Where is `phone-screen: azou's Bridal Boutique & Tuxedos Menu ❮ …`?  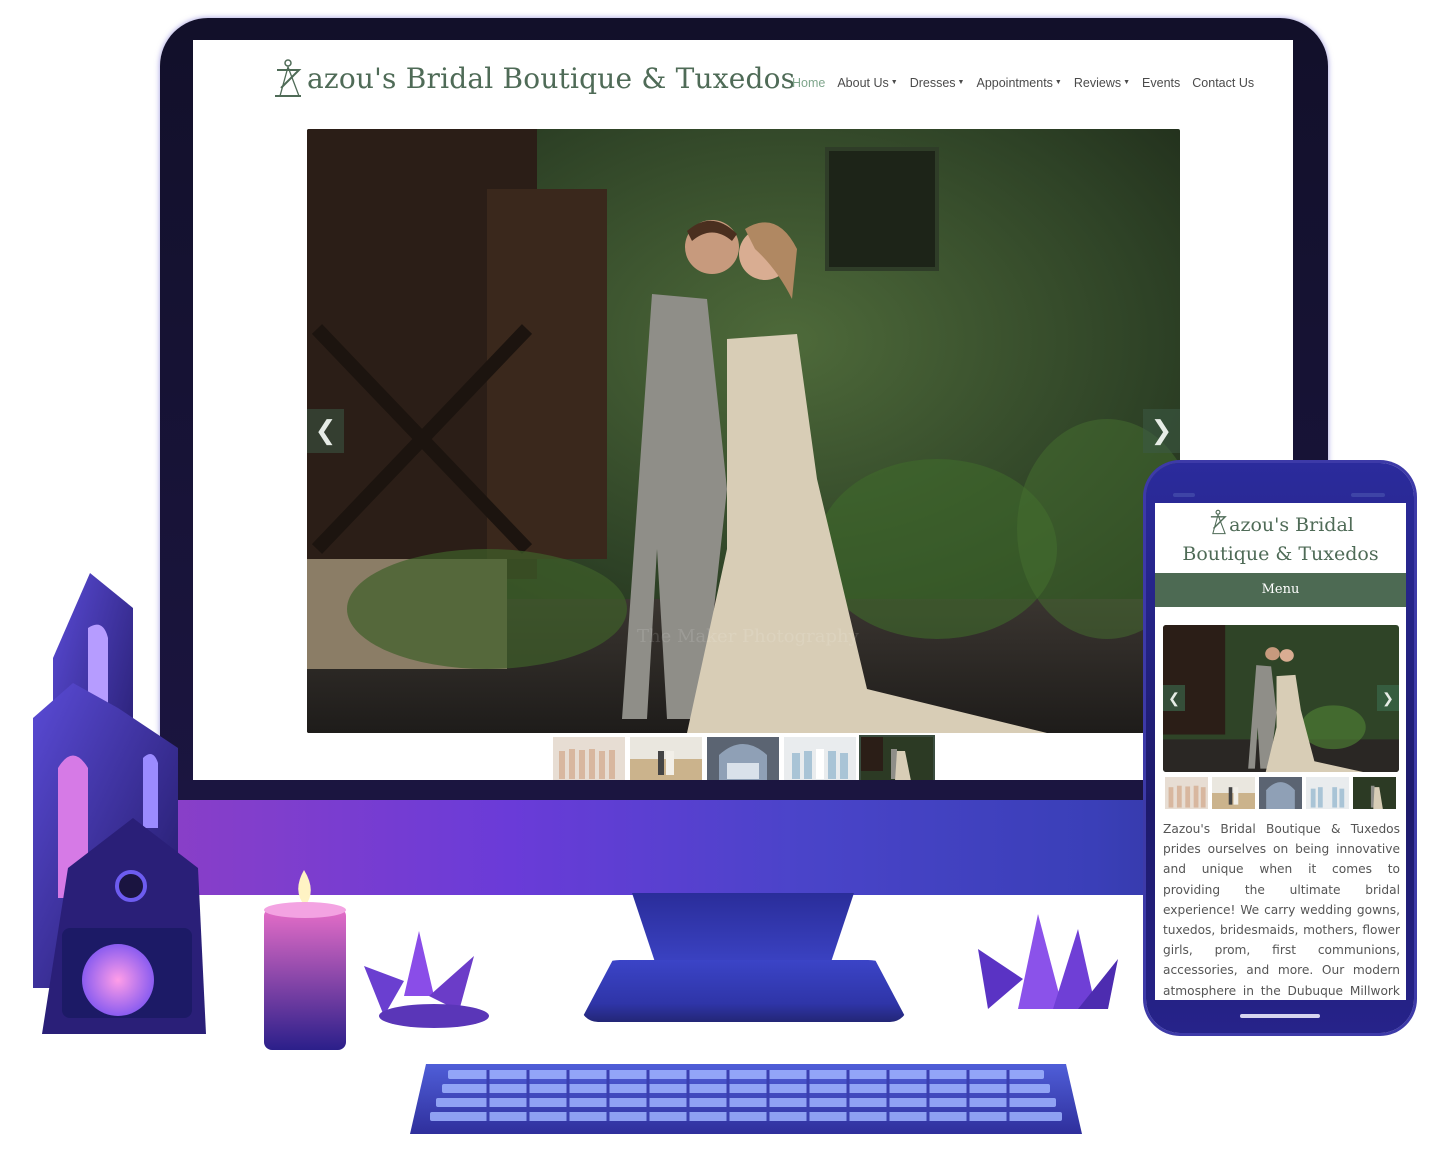 phone-screen: azou's Bridal Boutique & Tuxedos Menu ❮ … is located at coordinates (1280, 751).